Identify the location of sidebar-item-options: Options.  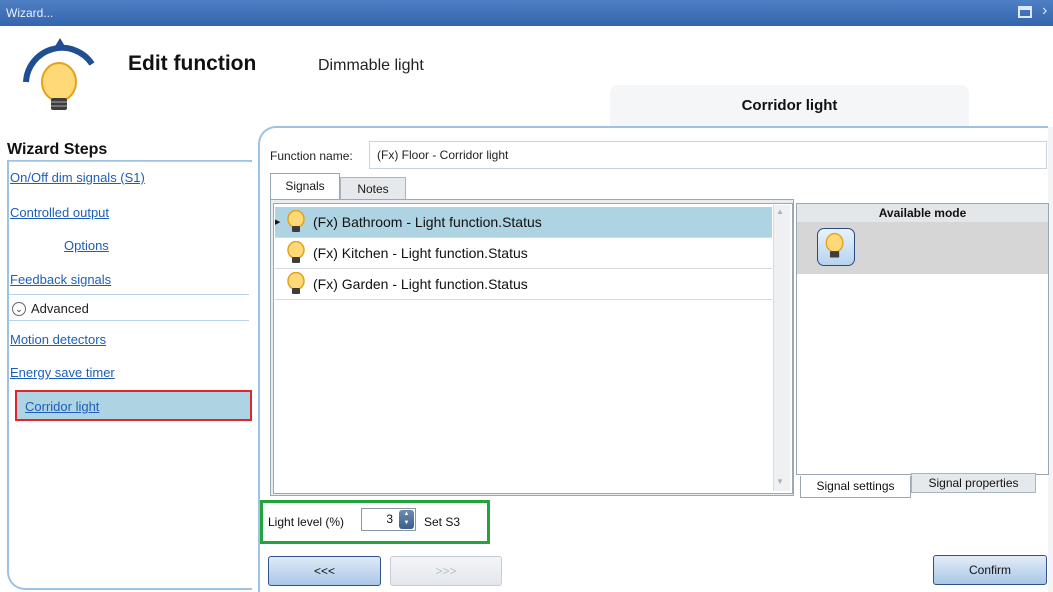
(86, 245).